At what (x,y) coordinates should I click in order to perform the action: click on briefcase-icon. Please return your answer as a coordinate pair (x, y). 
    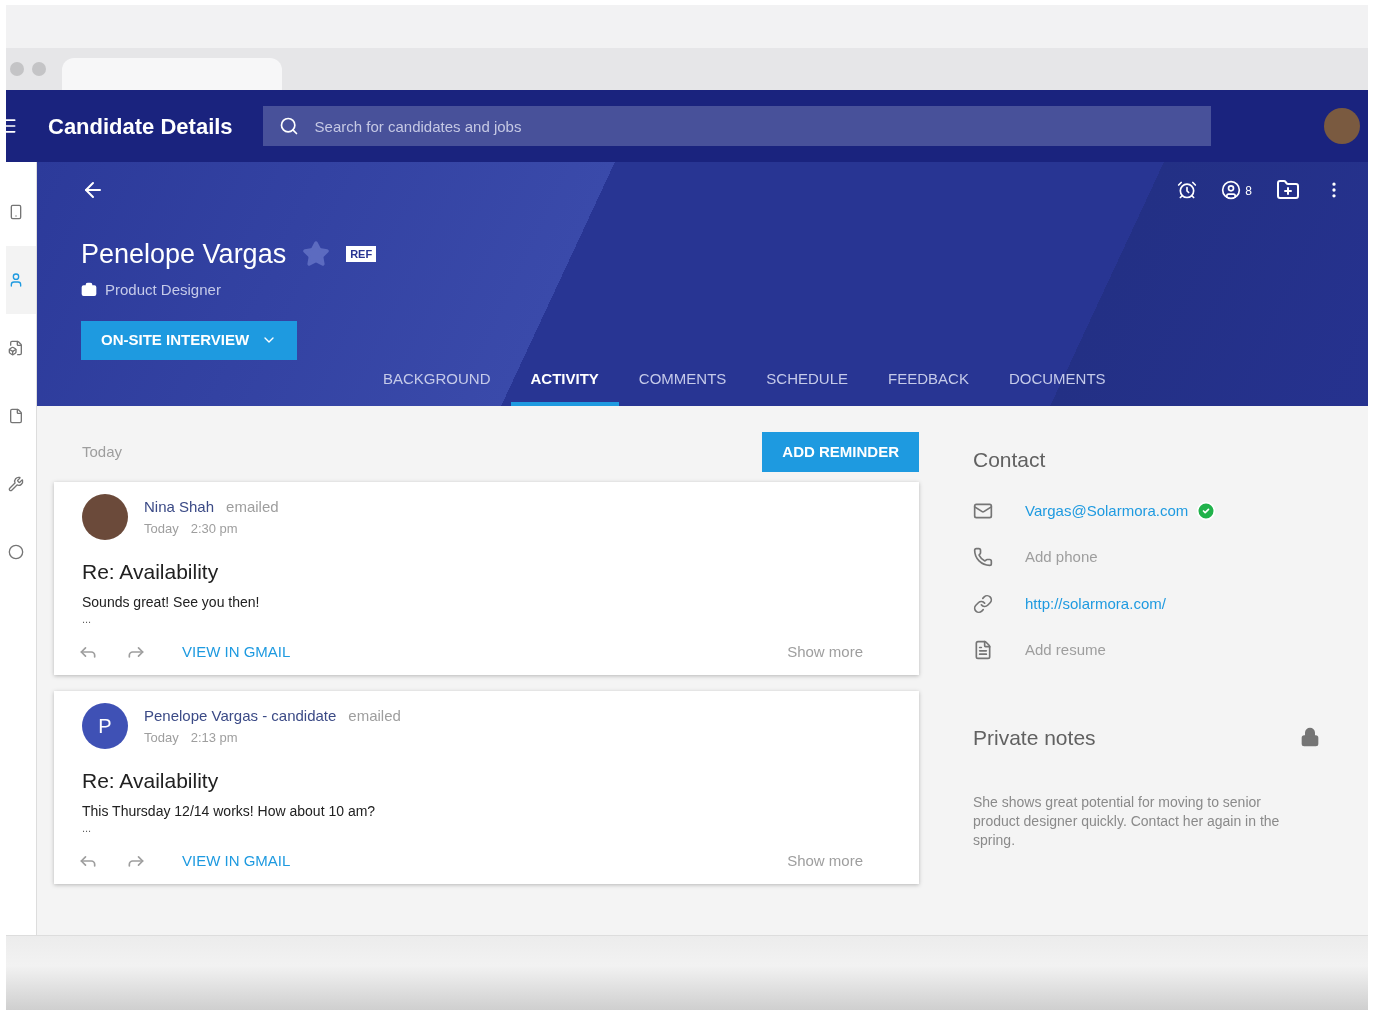
    Looking at the image, I should click on (89, 289).